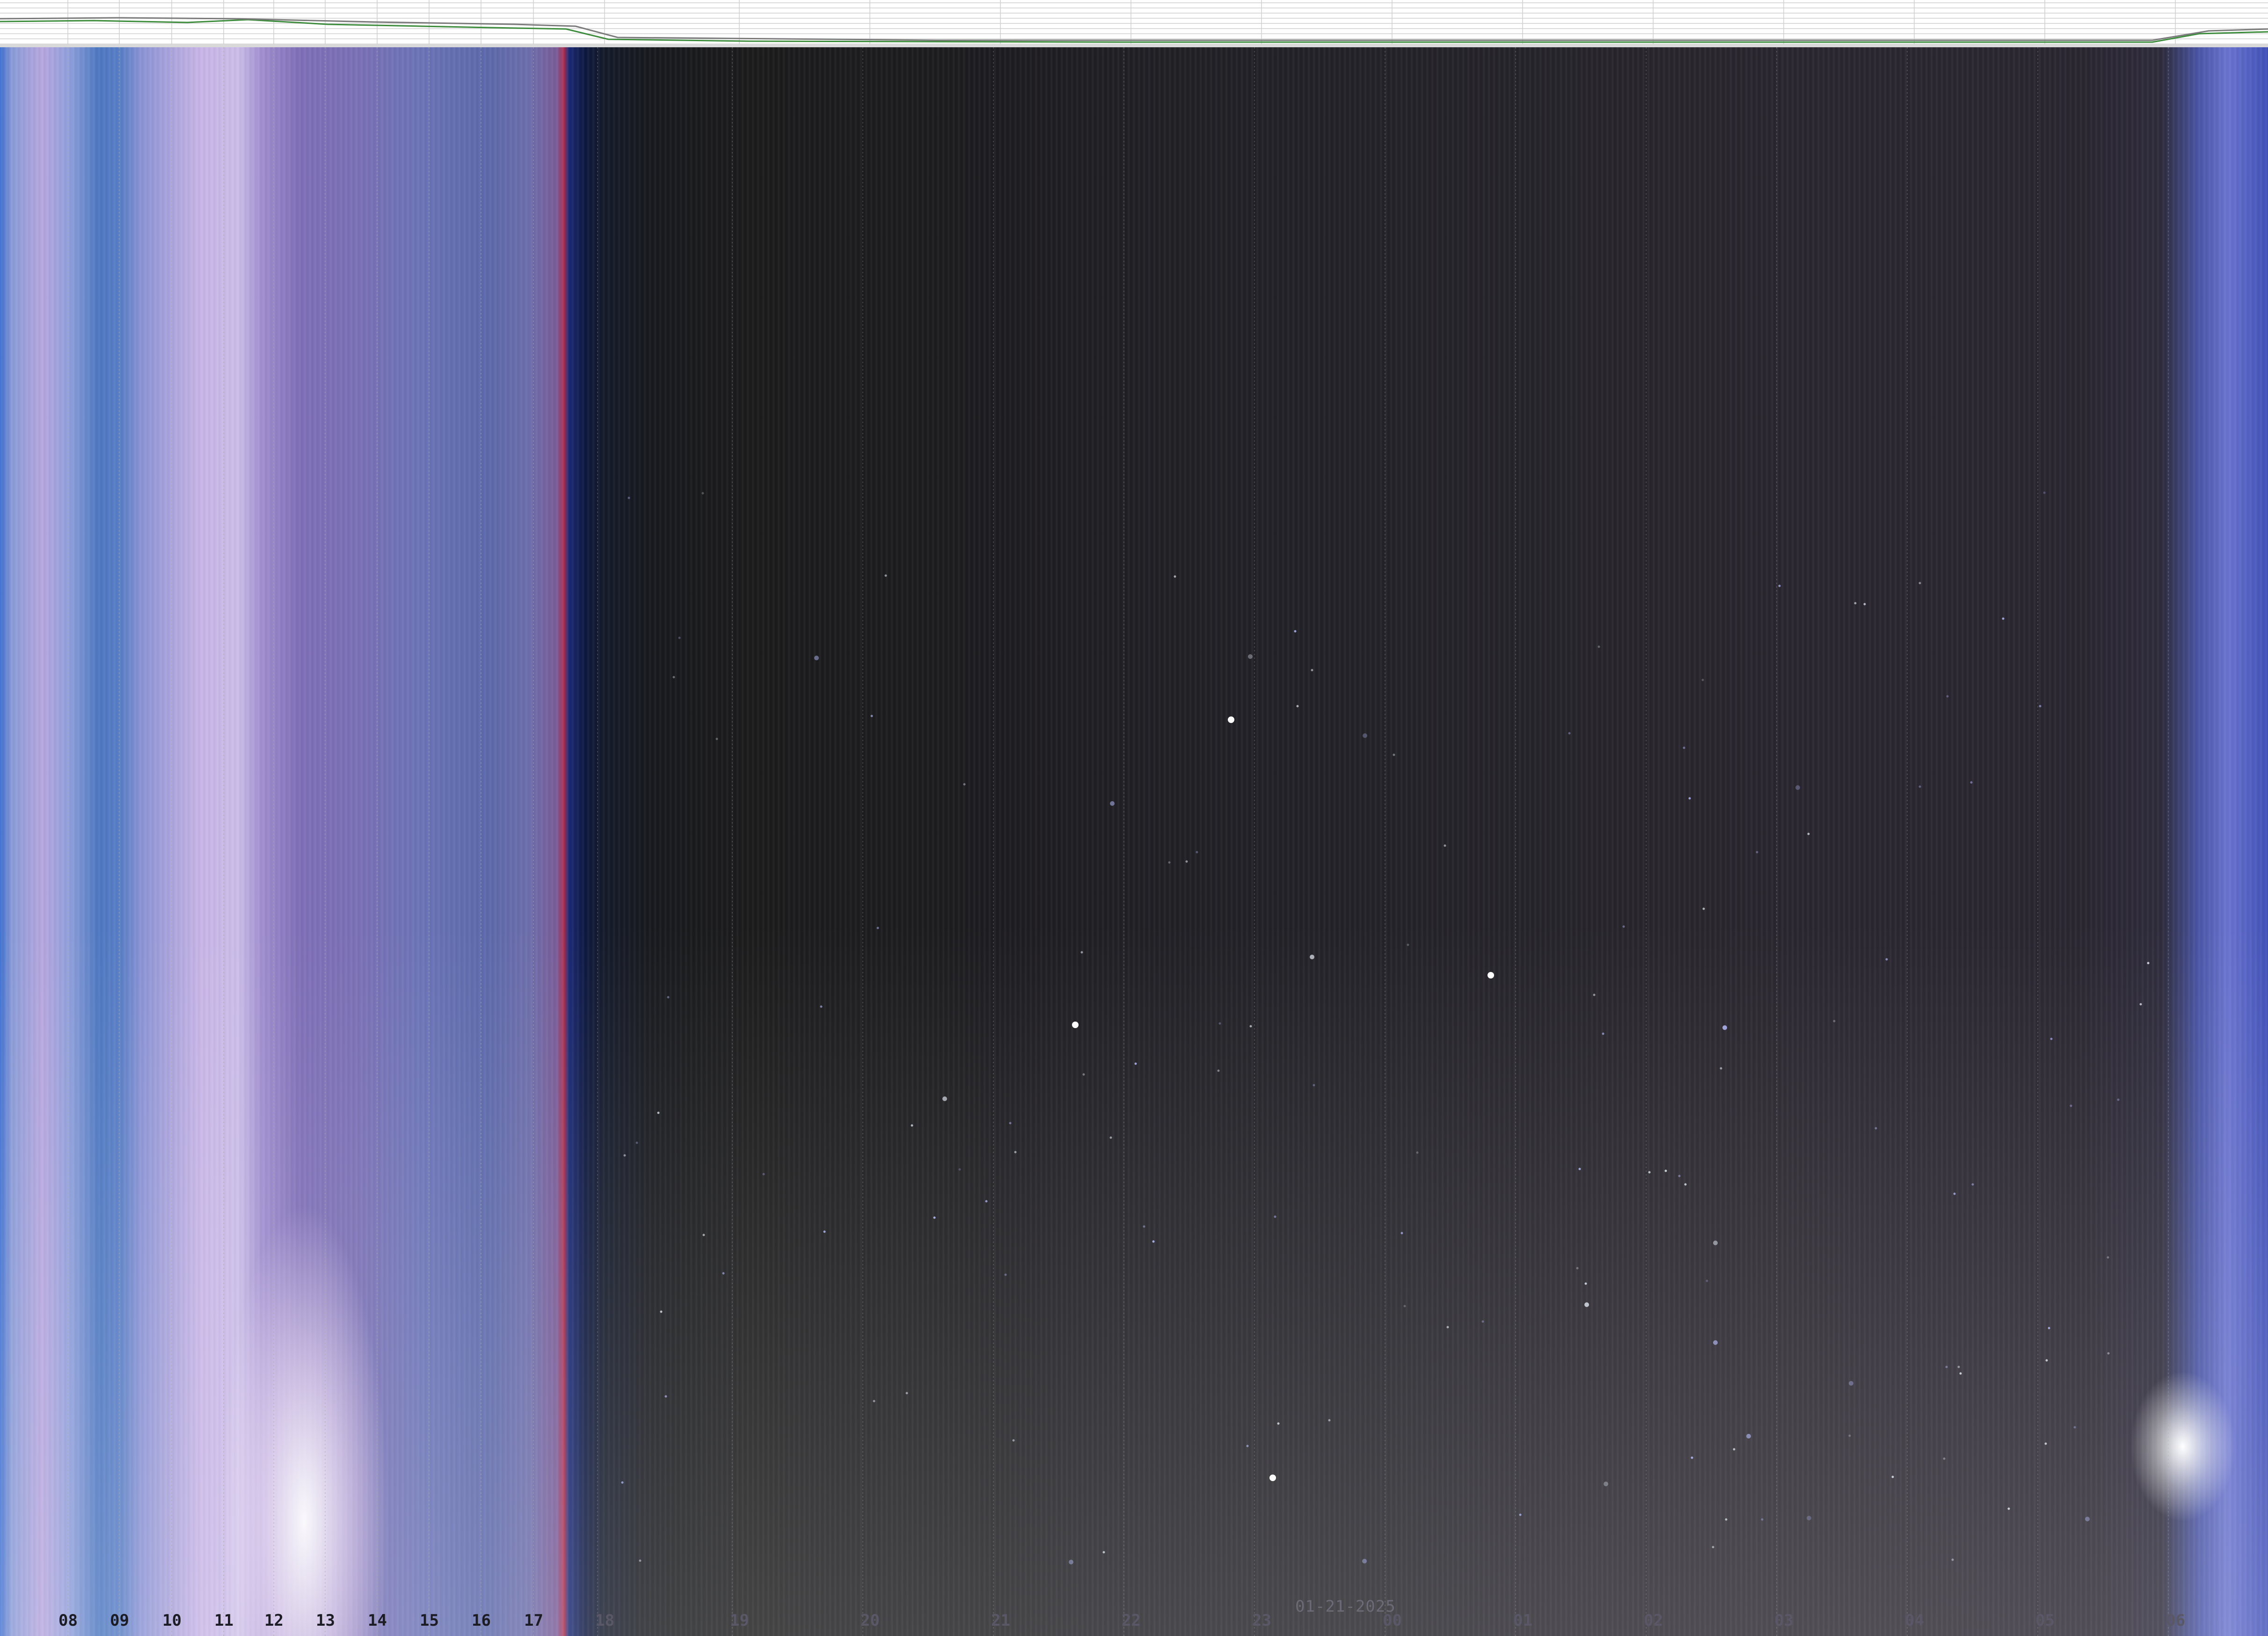  I want to click on hour-label-23: 23, so click(1261, 1621).